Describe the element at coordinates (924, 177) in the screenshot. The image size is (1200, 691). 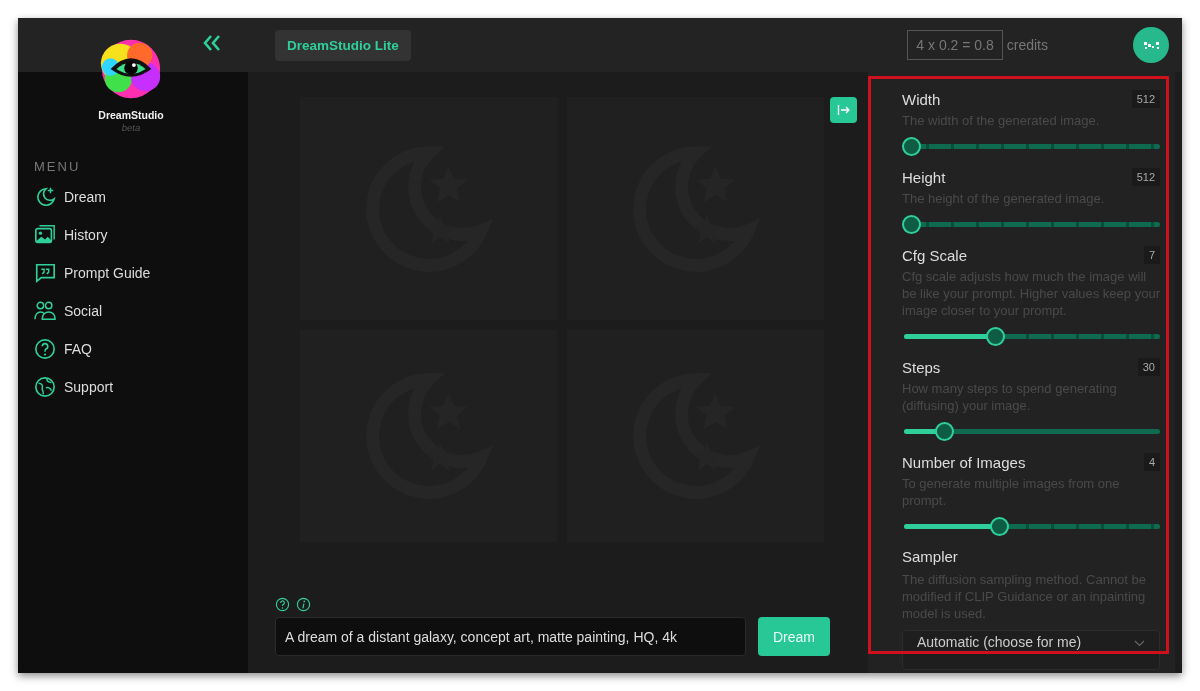
I see `setting-label: Height` at that location.